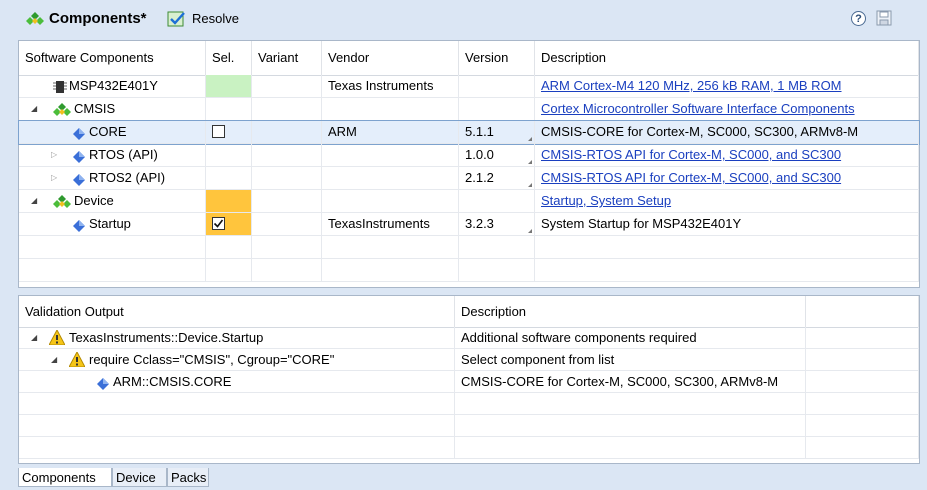 The width and height of the screenshot is (927, 490). What do you see at coordinates (112, 58) in the screenshot?
I see `column-header-software-components: Software Components` at bounding box center [112, 58].